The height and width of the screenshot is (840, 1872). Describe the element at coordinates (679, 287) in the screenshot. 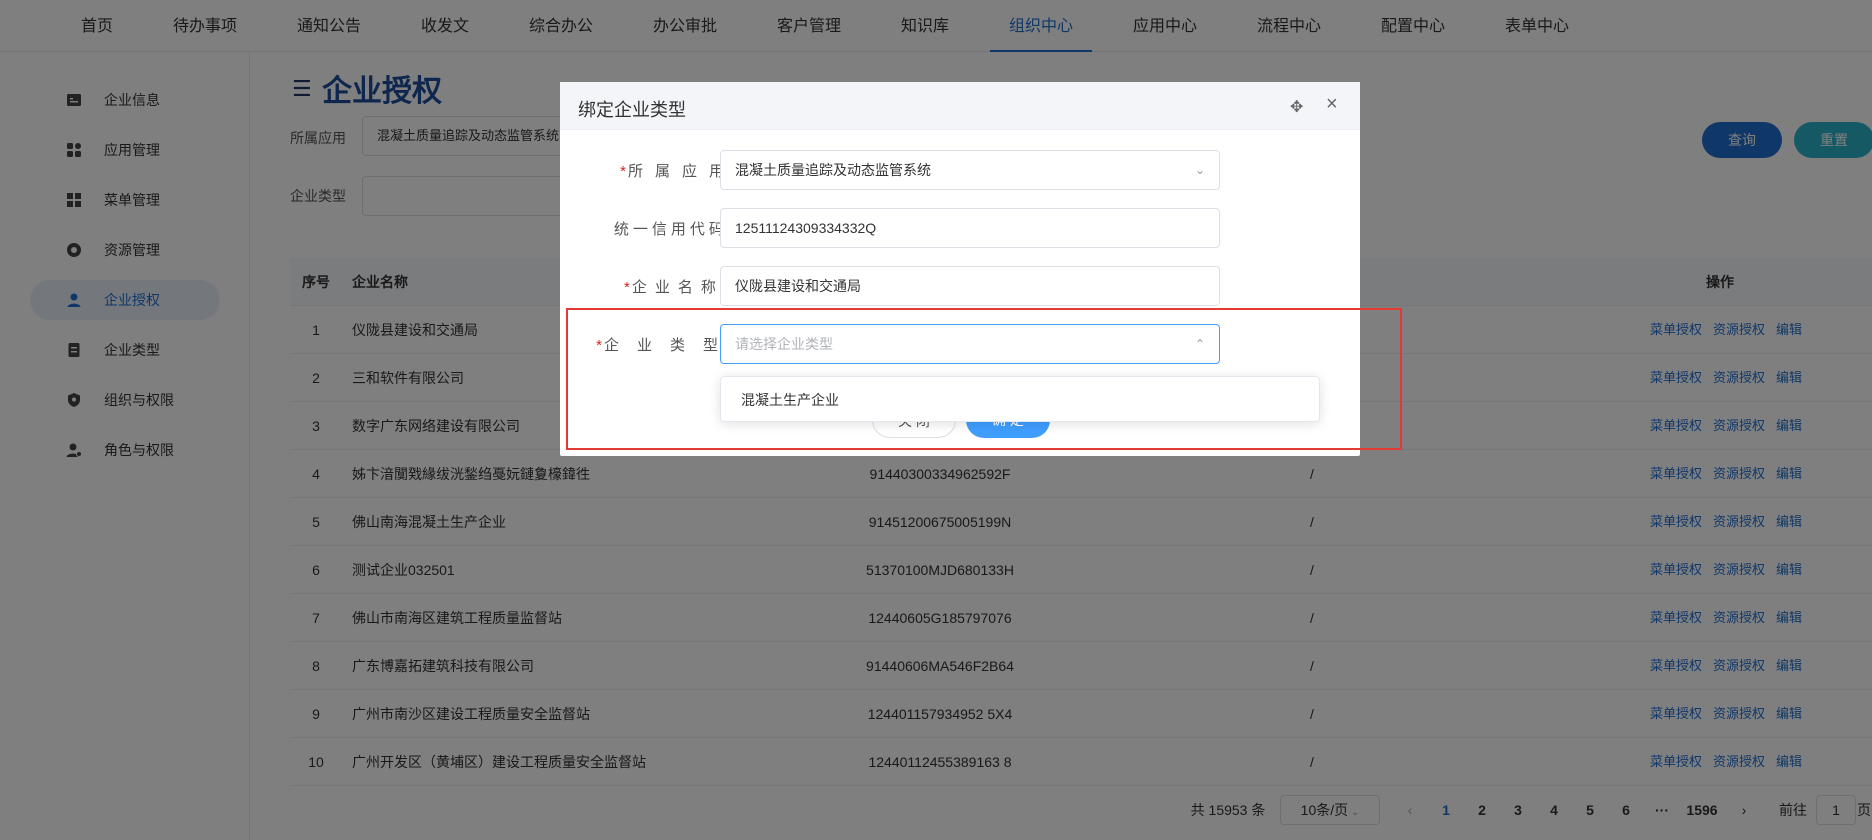

I see `field-enterprise-name-label: * 企业名称:` at that location.